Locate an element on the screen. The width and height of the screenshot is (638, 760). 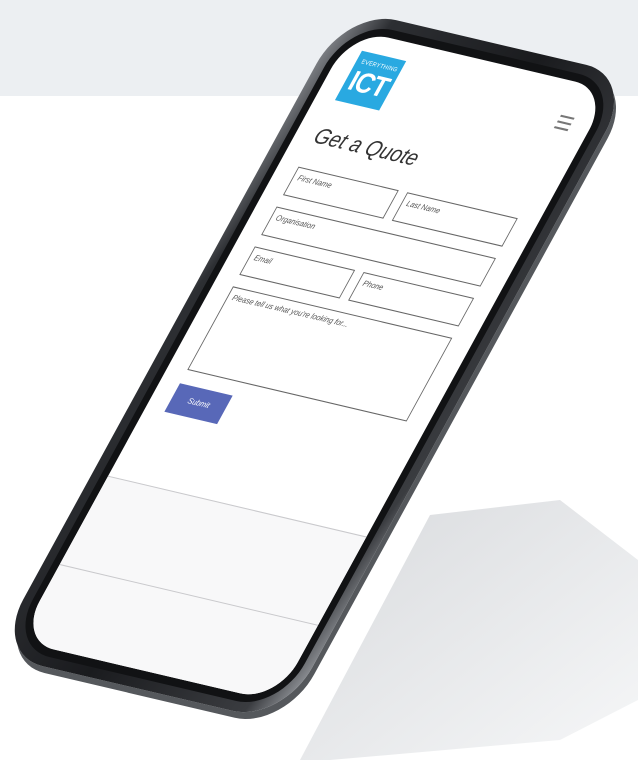
page-title: Get a Quote is located at coordinates (367, 146).